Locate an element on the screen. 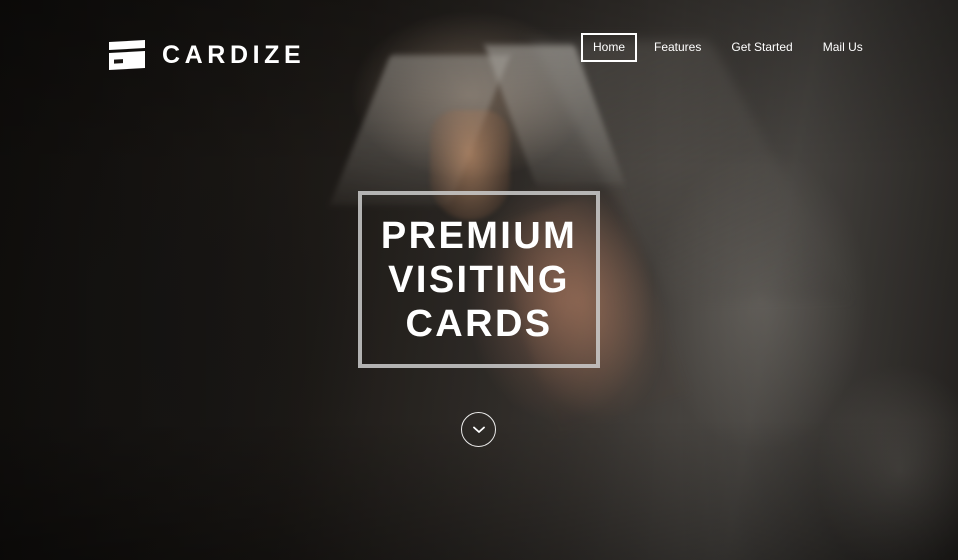  nav-item-get-started: Get Started is located at coordinates (761, 47).